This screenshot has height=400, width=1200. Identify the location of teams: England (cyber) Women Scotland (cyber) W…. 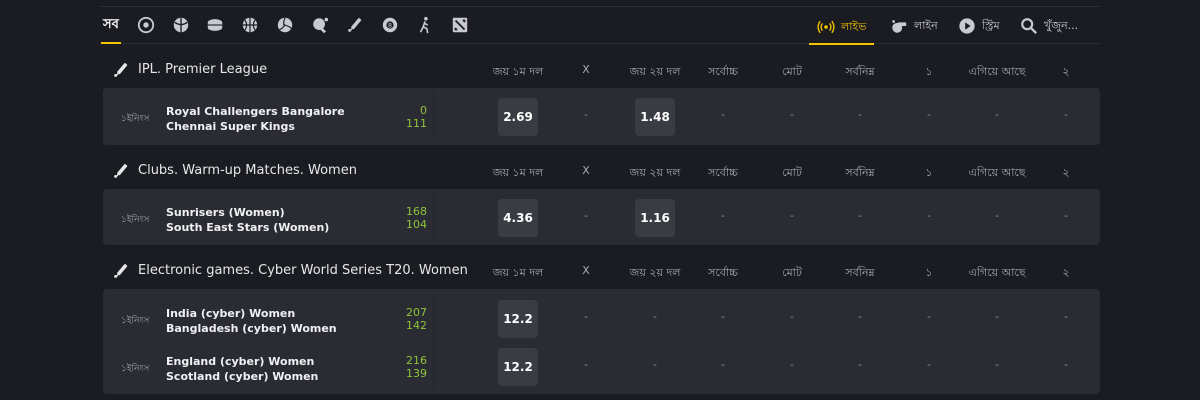
(242, 369).